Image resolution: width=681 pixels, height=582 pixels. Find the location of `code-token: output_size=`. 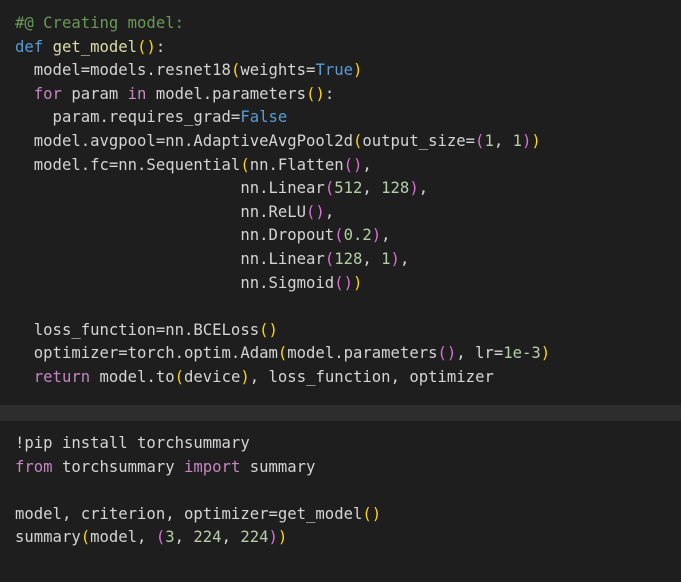

code-token: output_size= is located at coordinates (419, 141).